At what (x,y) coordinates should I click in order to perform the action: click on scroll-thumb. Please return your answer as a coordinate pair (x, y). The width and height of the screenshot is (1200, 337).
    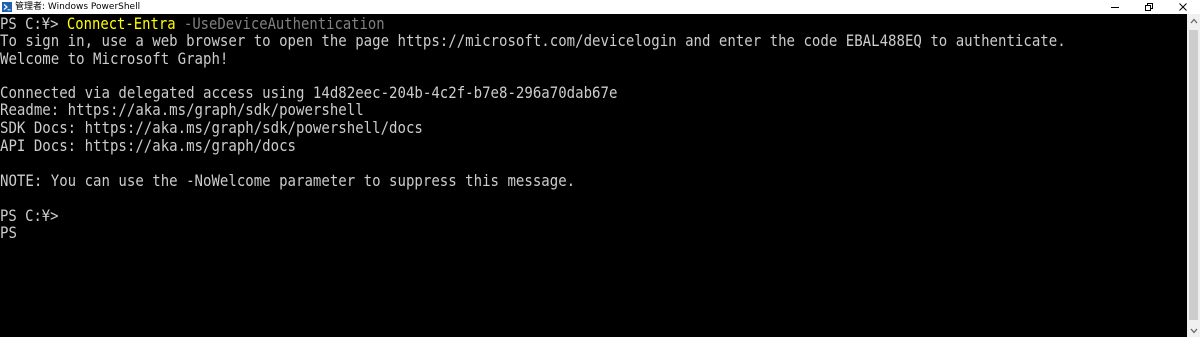
    Looking at the image, I should click on (1193, 175).